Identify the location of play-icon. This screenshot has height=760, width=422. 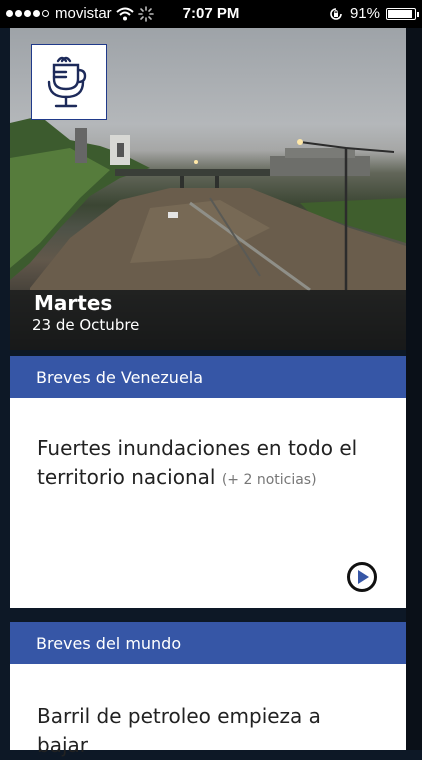
(363, 577).